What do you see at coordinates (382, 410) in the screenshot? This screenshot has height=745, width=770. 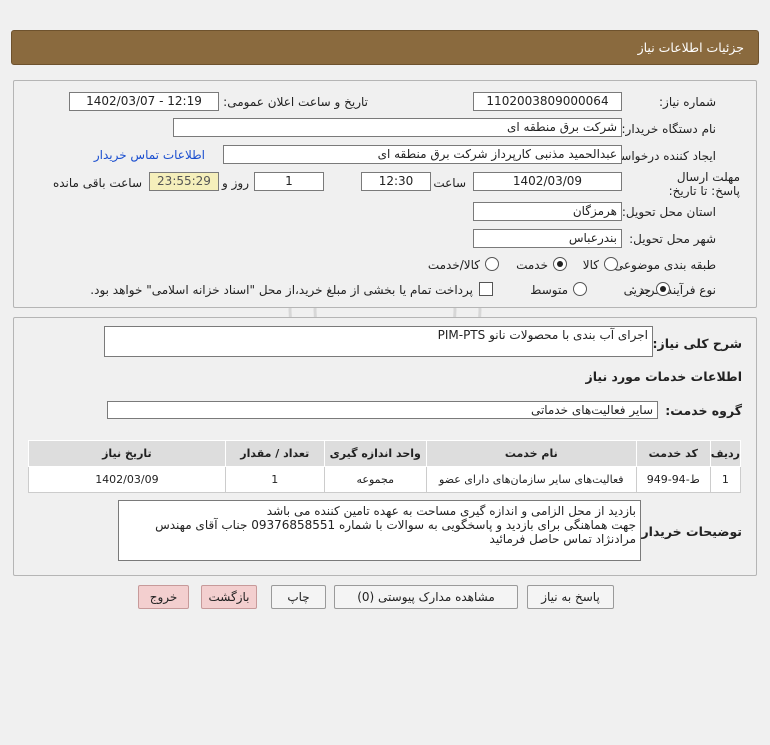 I see `service-group-field: سایر فعالیت‌های خدماتی` at bounding box center [382, 410].